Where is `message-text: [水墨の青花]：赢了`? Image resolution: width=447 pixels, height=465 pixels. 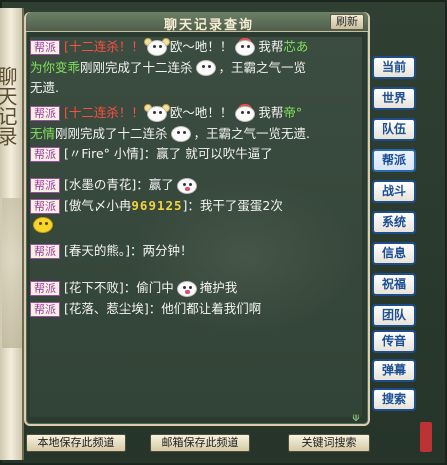
message-text: [水墨の青花]：赢了 is located at coordinates (119, 184).